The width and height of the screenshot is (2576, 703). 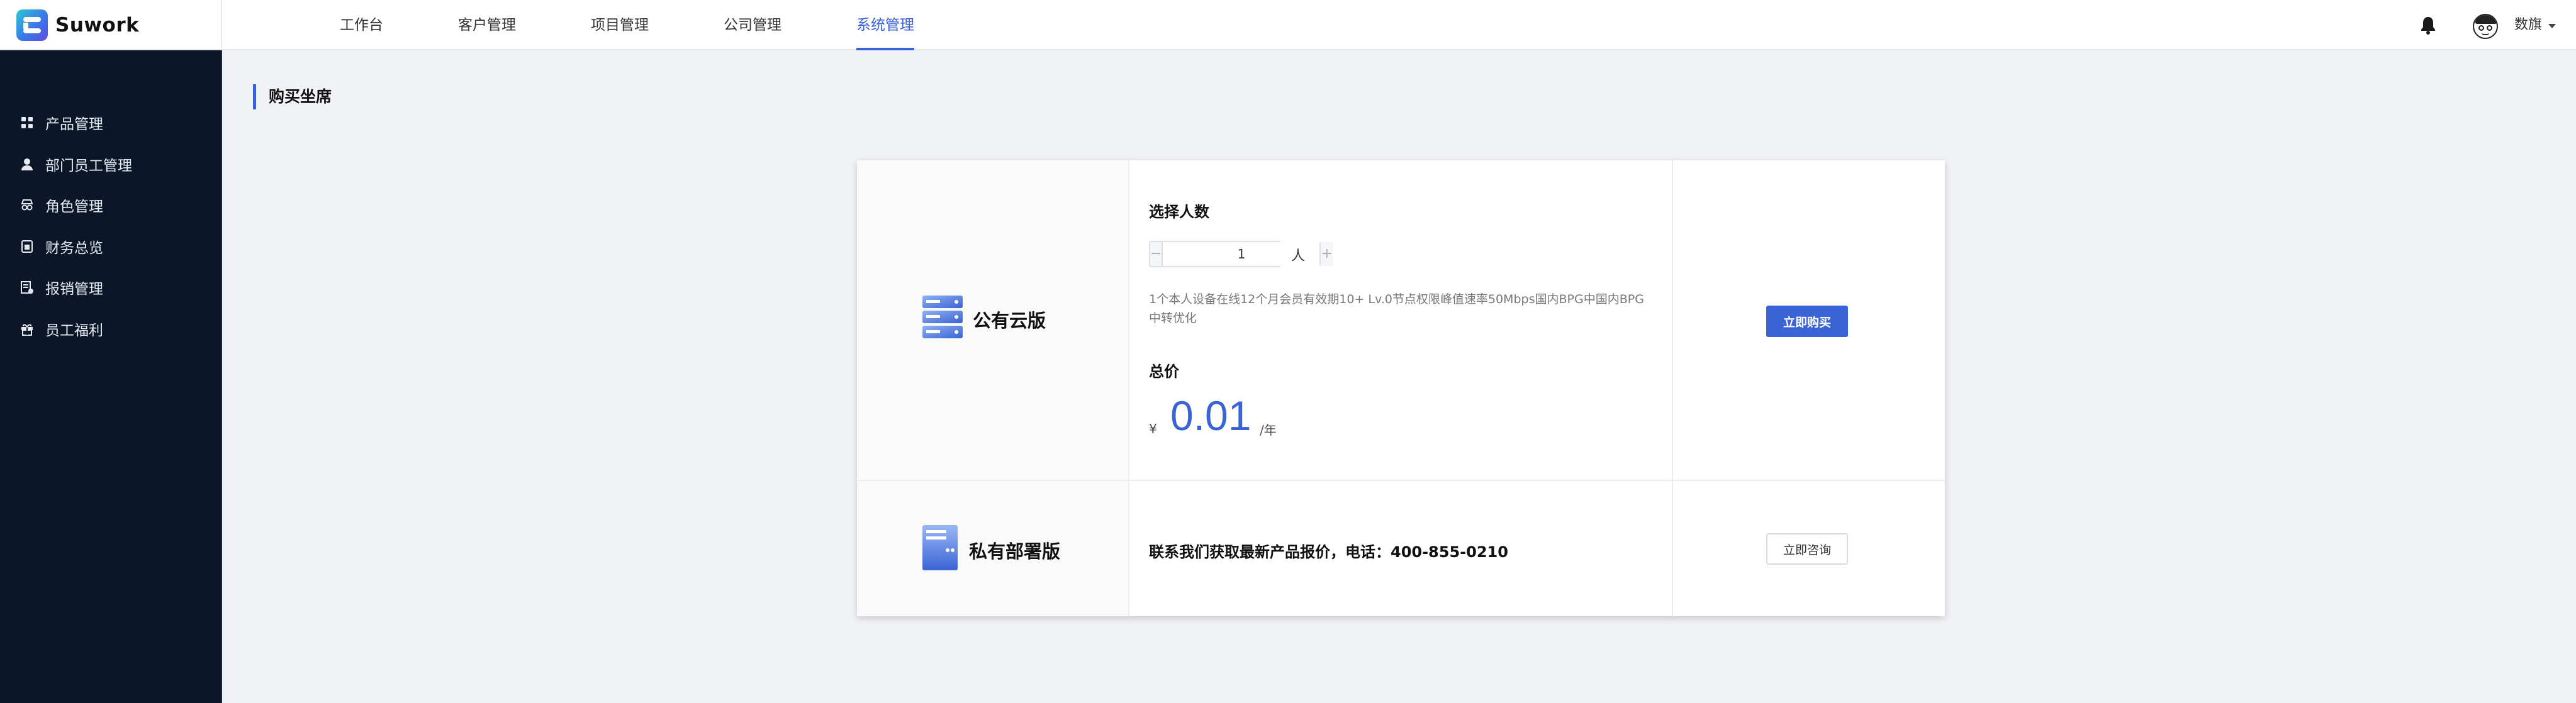 What do you see at coordinates (111, 205) in the screenshot?
I see `sidebar-item-roles: 角色管理` at bounding box center [111, 205].